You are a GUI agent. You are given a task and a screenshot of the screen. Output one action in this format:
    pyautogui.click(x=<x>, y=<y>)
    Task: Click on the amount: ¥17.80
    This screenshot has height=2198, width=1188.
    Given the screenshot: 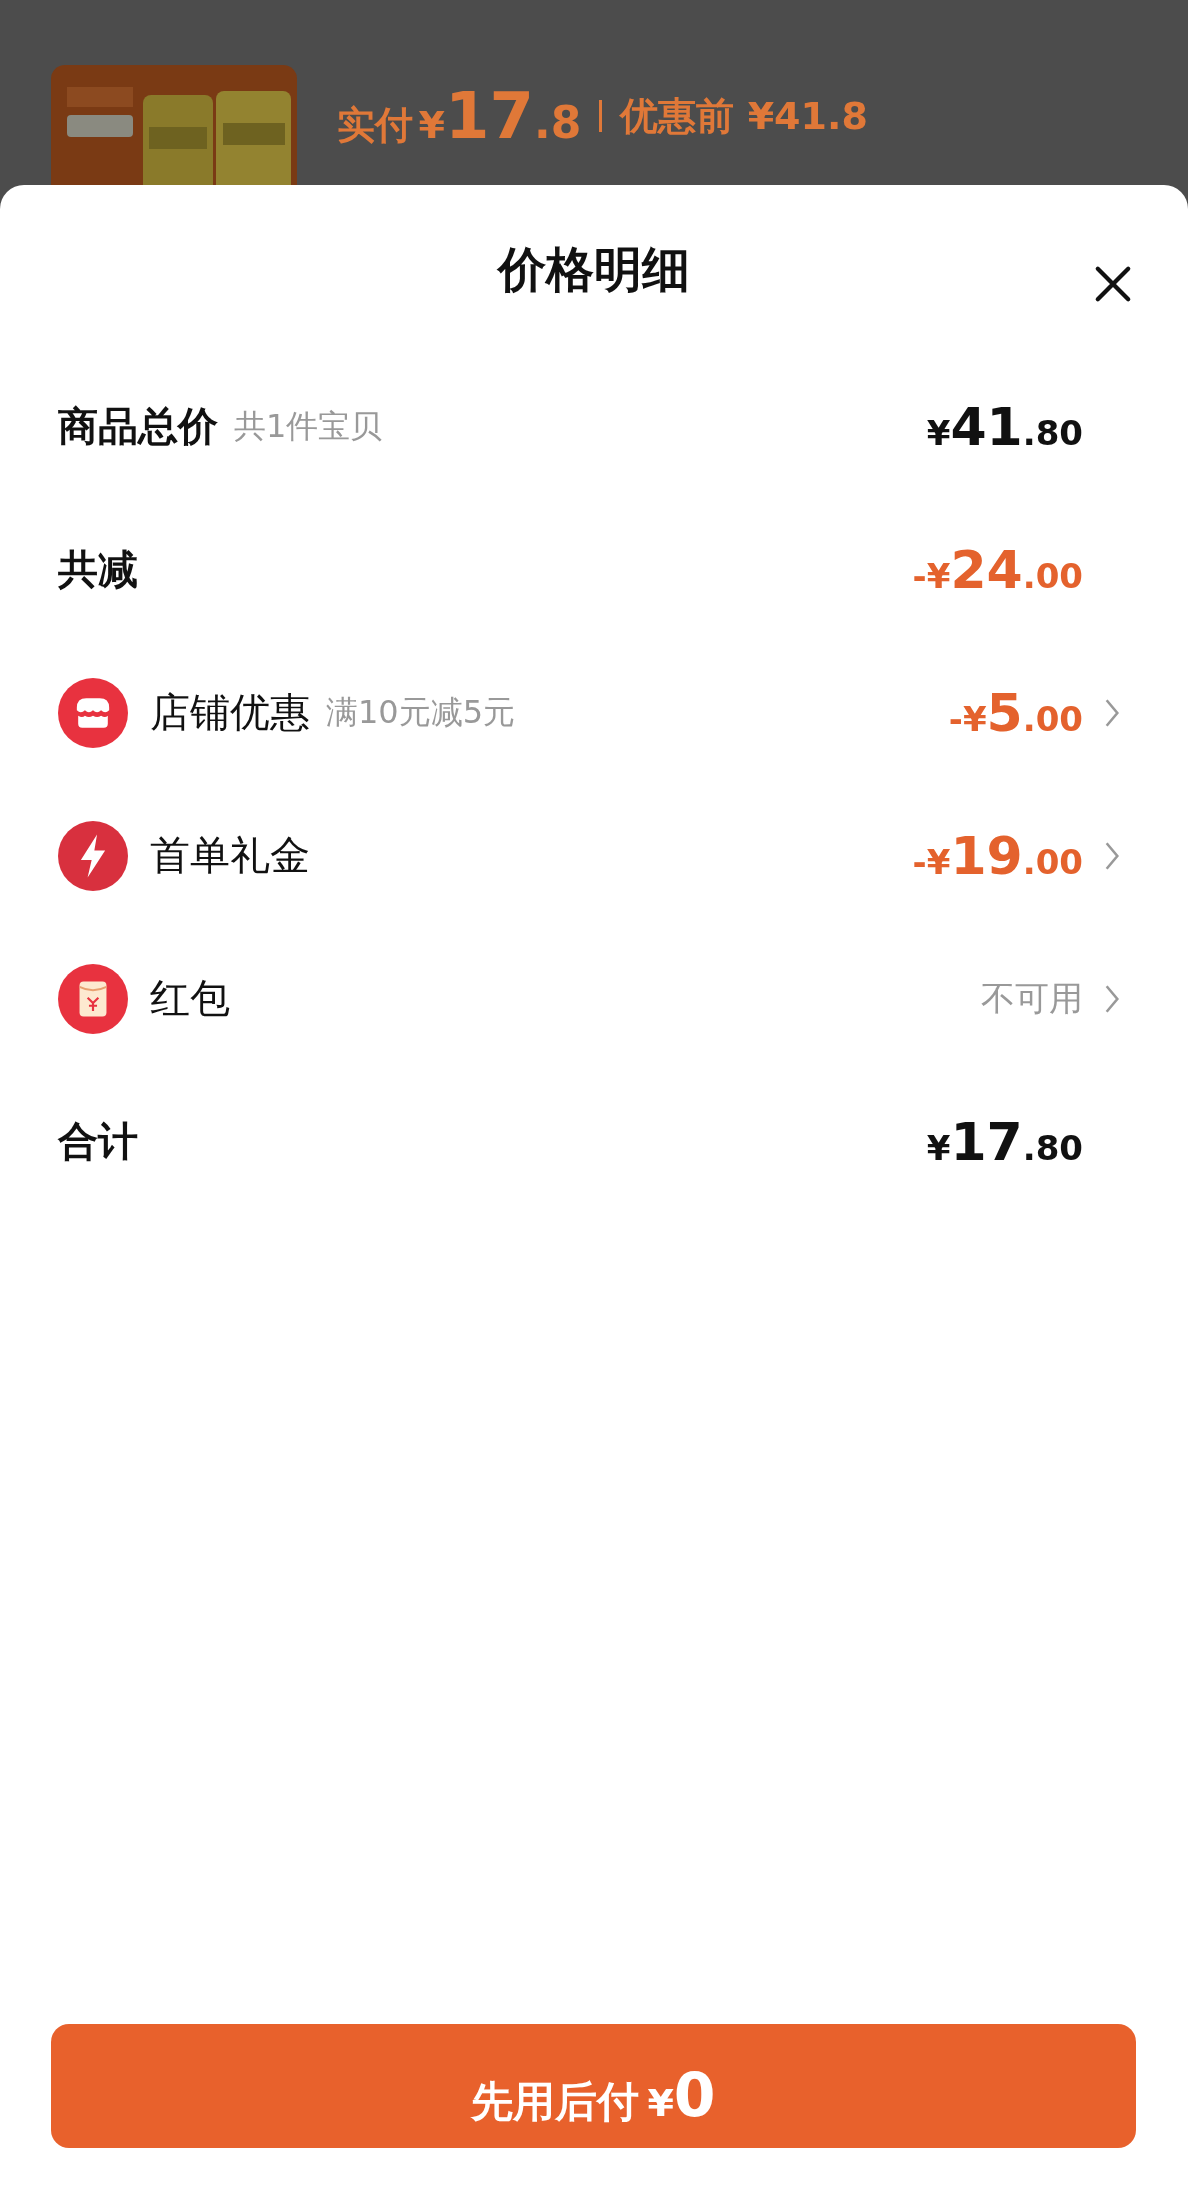 What is the action you would take?
    pyautogui.click(x=1004, y=1141)
    